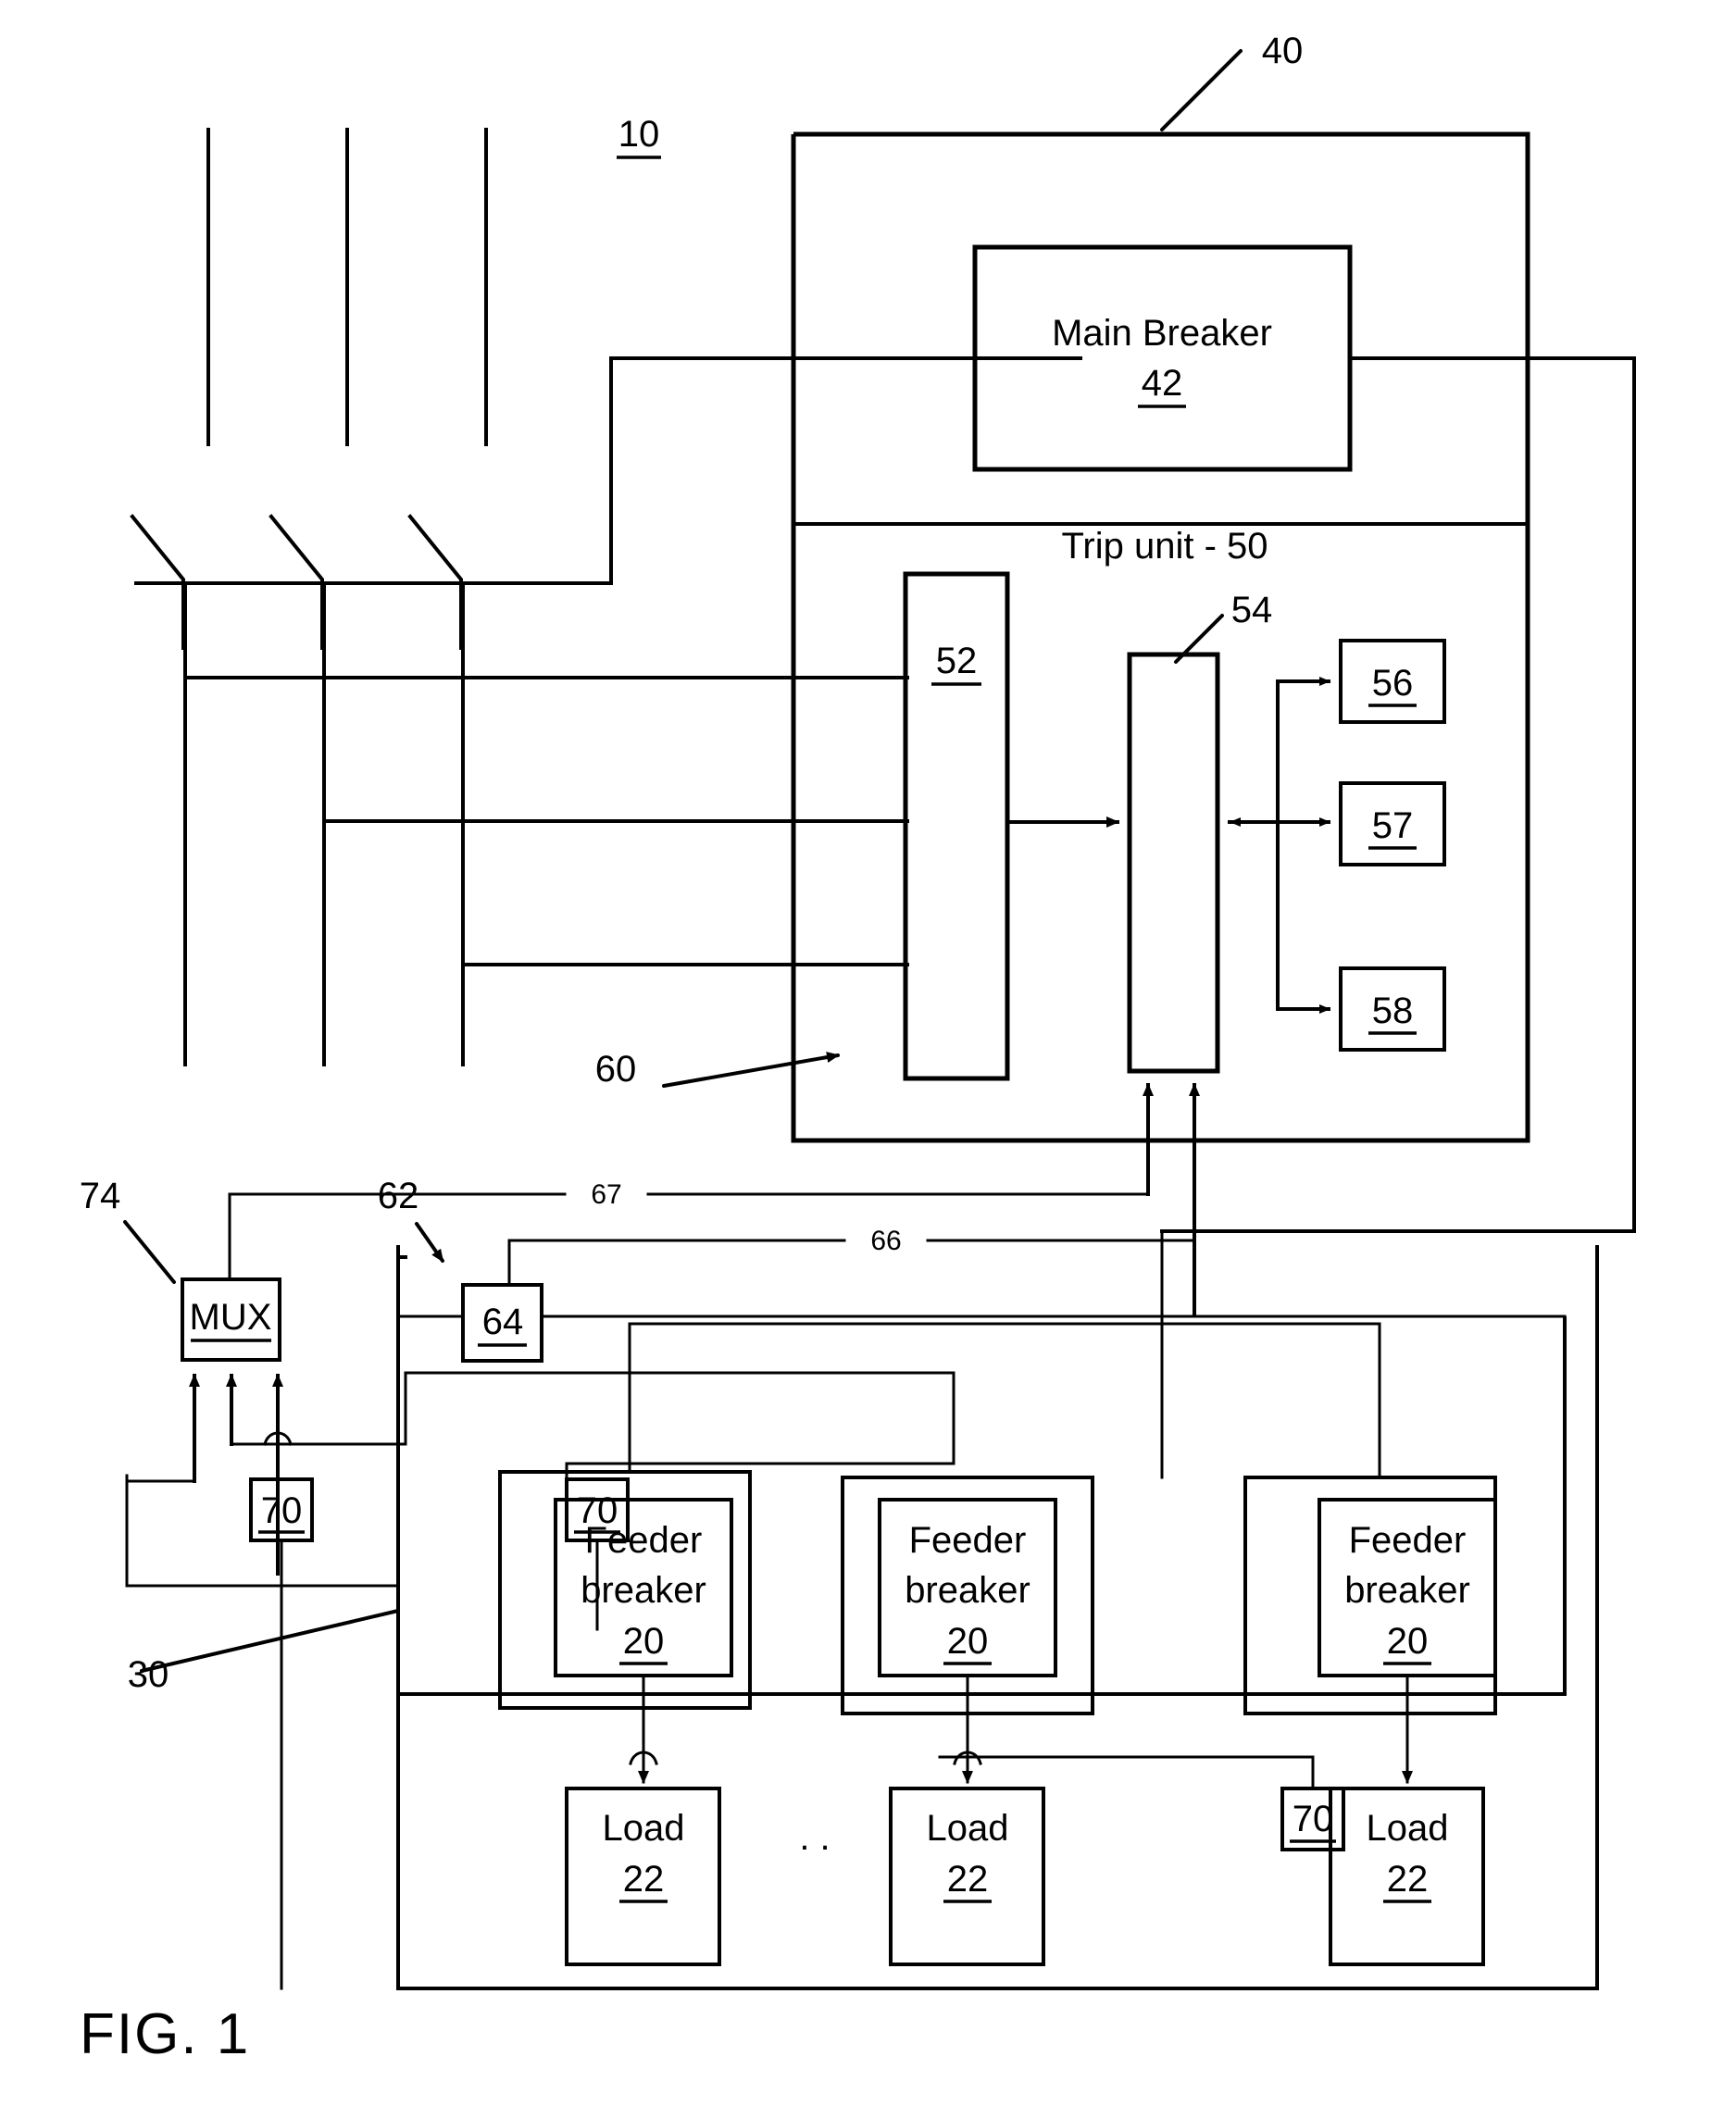  What do you see at coordinates (968, 1540) in the screenshot?
I see `feeder-breaker-2-line1: Feeder` at bounding box center [968, 1540].